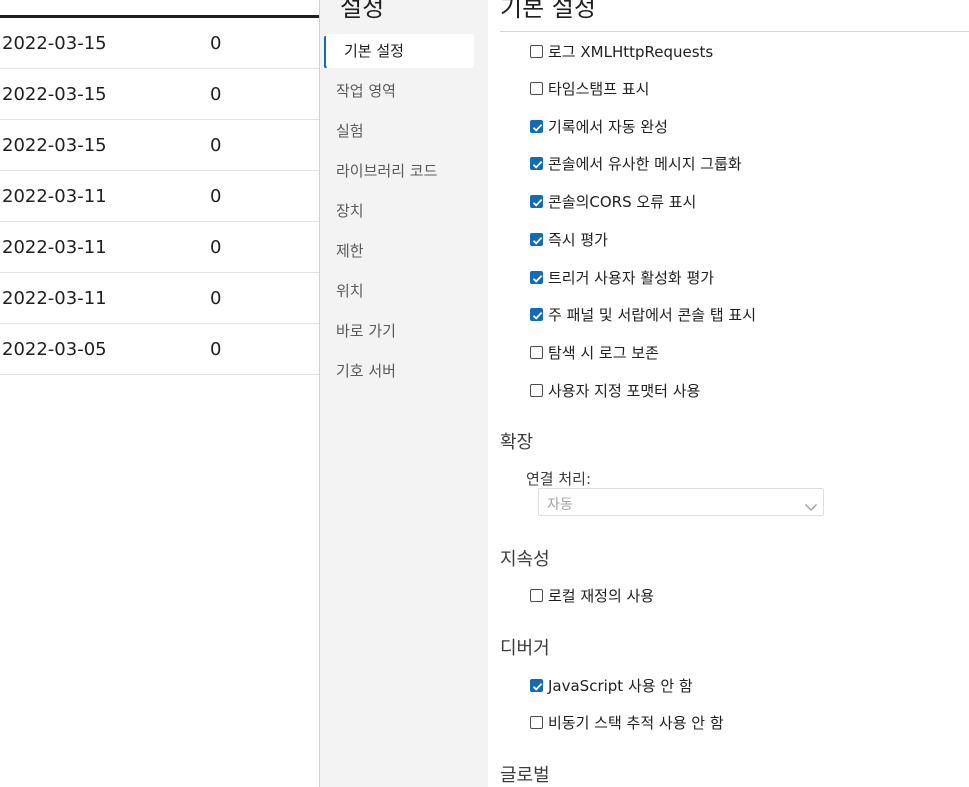  I want to click on option-label: 로컬 재정의 사용, so click(601, 595).